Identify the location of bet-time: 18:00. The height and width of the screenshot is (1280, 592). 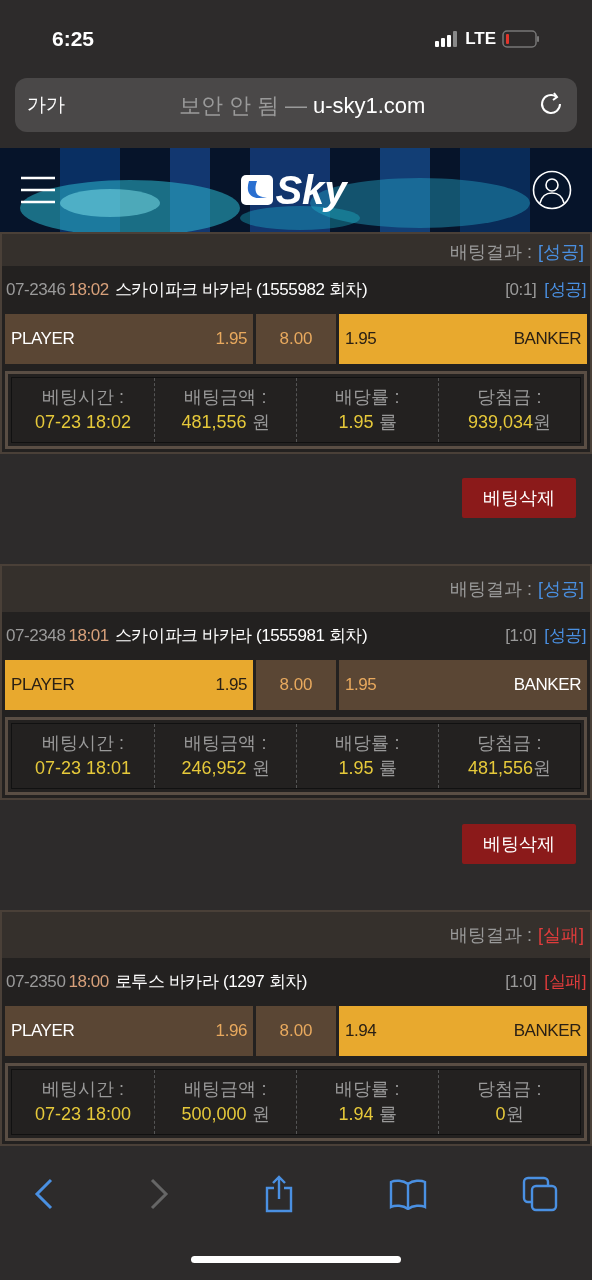
(88, 982).